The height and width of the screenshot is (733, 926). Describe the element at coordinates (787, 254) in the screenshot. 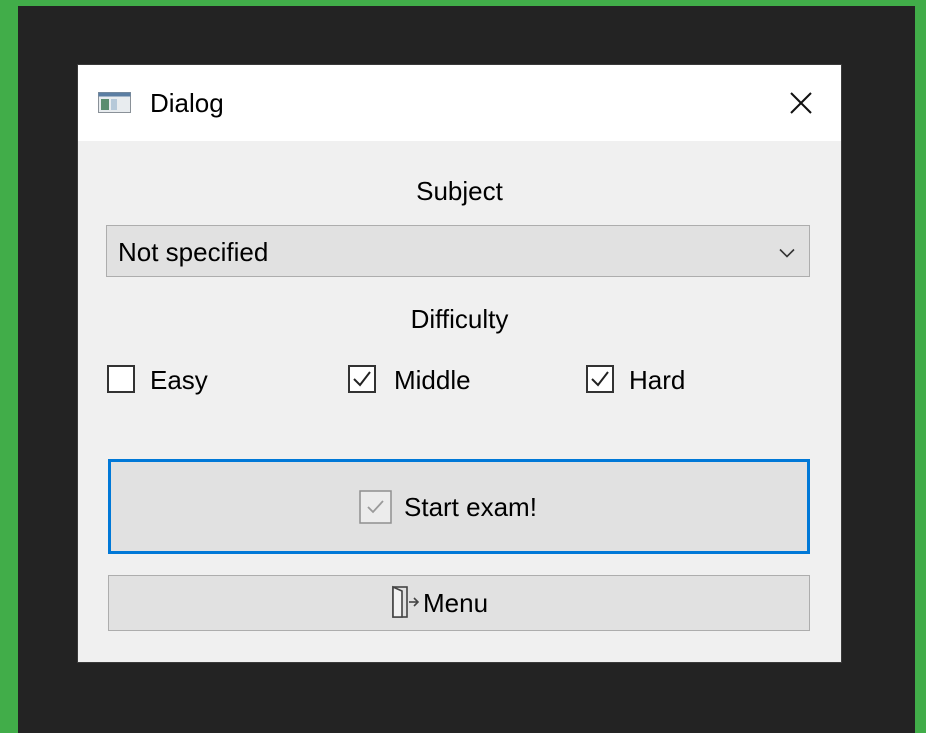

I see `chevron-down-icon` at that location.